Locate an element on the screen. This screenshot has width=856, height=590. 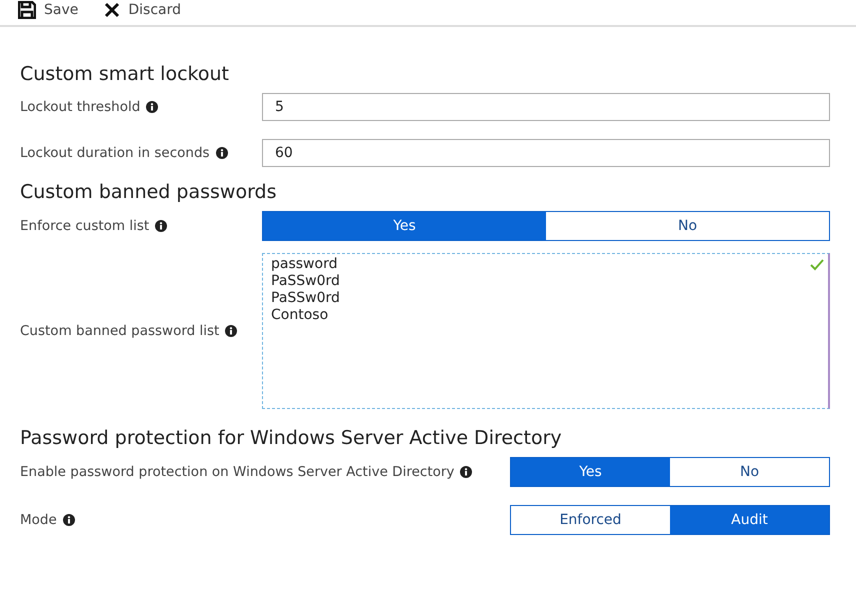
input-field: 5 is located at coordinates (546, 107).